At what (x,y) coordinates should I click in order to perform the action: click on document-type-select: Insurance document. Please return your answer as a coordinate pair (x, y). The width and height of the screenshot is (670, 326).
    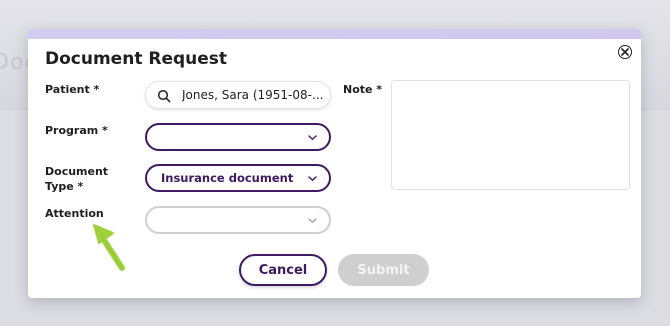
    Looking at the image, I should click on (238, 178).